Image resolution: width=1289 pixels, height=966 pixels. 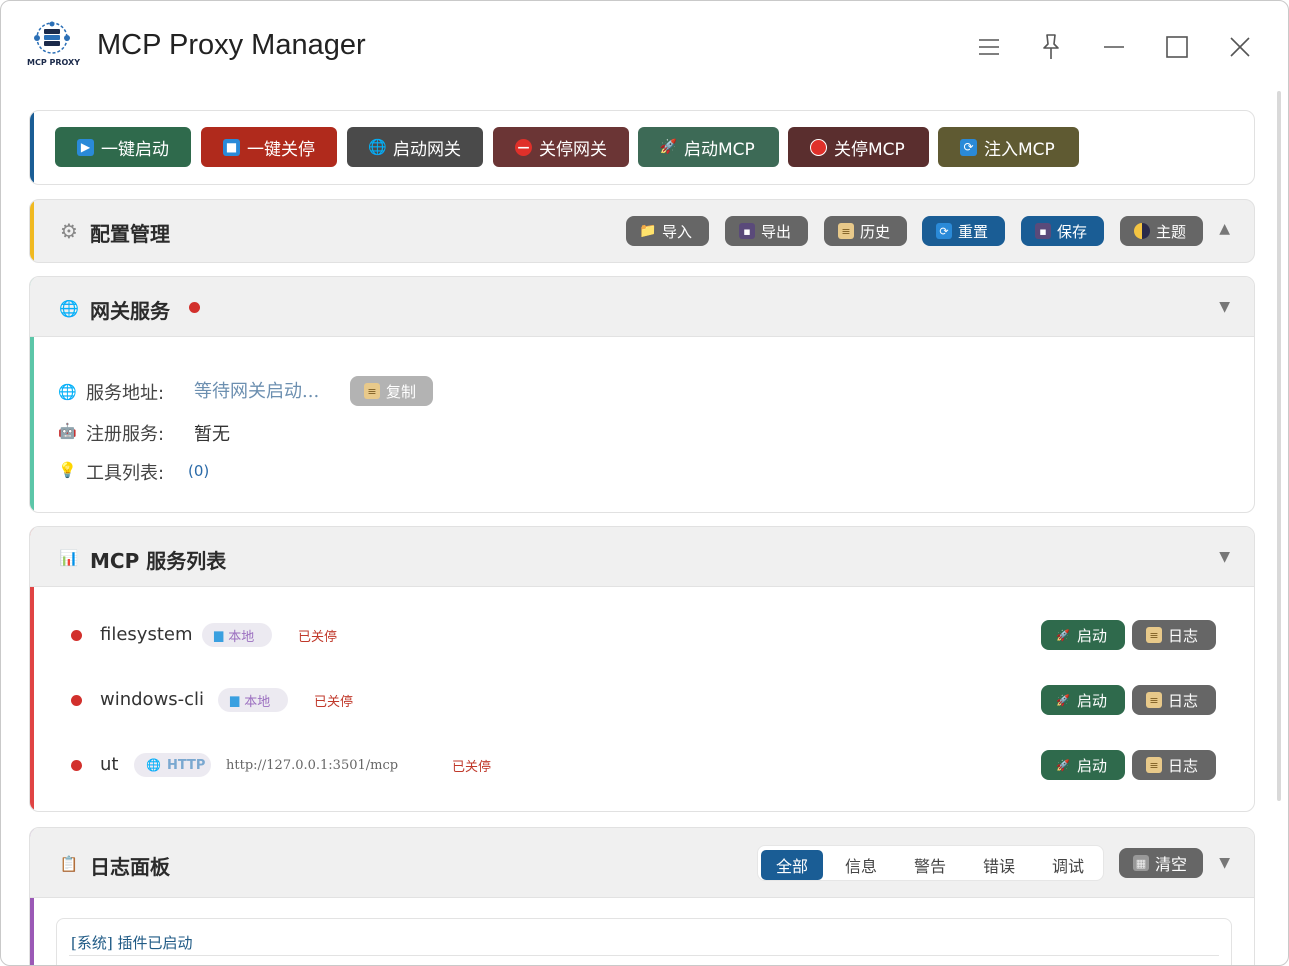 I want to click on close-button, so click(x=1240, y=47).